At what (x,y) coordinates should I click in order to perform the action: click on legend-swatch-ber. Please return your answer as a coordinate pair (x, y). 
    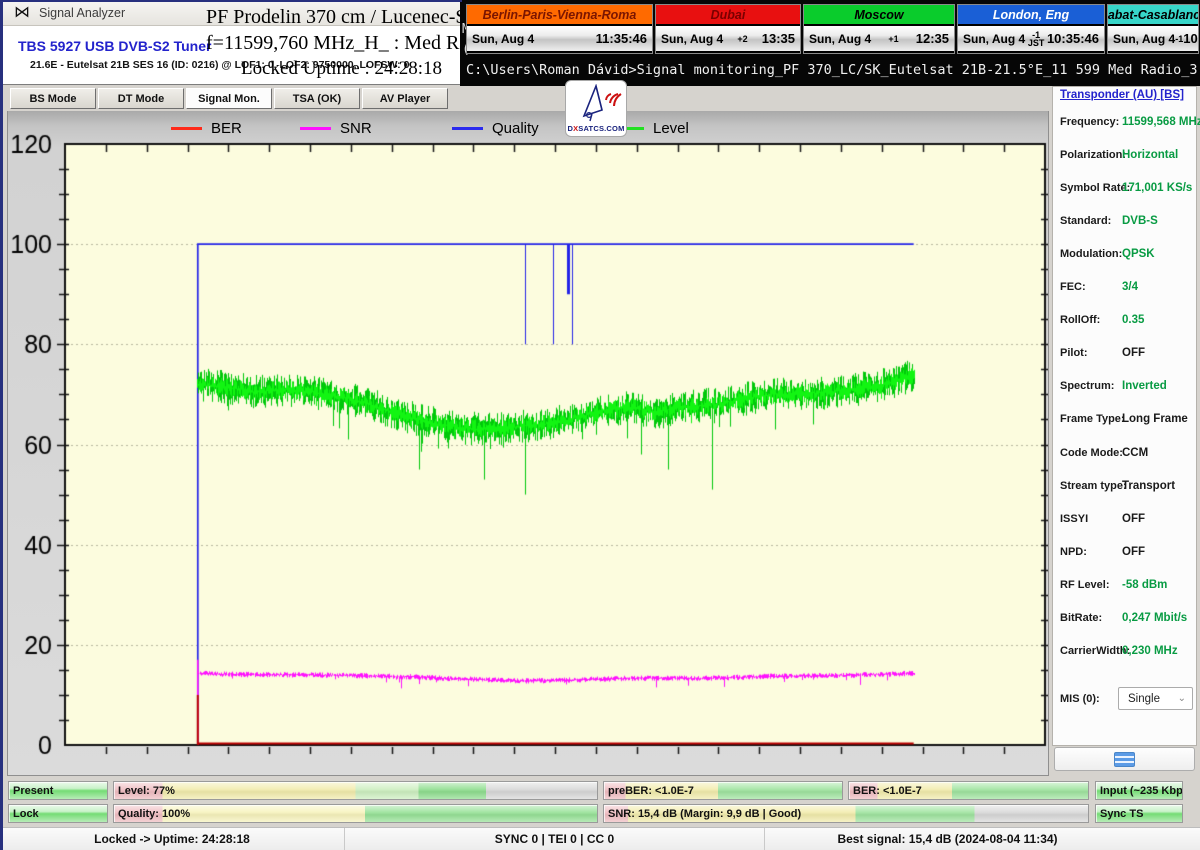
    Looking at the image, I should click on (186, 128).